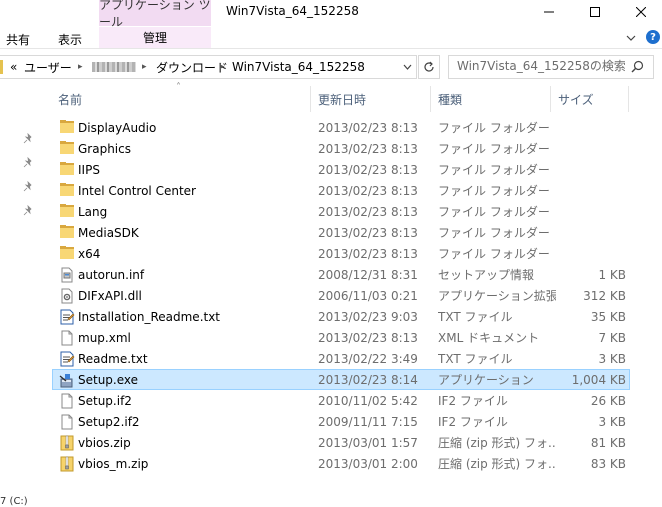 This screenshot has width=662, height=507. What do you see at coordinates (192, 67) in the screenshot?
I see `breadcrumb-downloads: ダウンロード` at bounding box center [192, 67].